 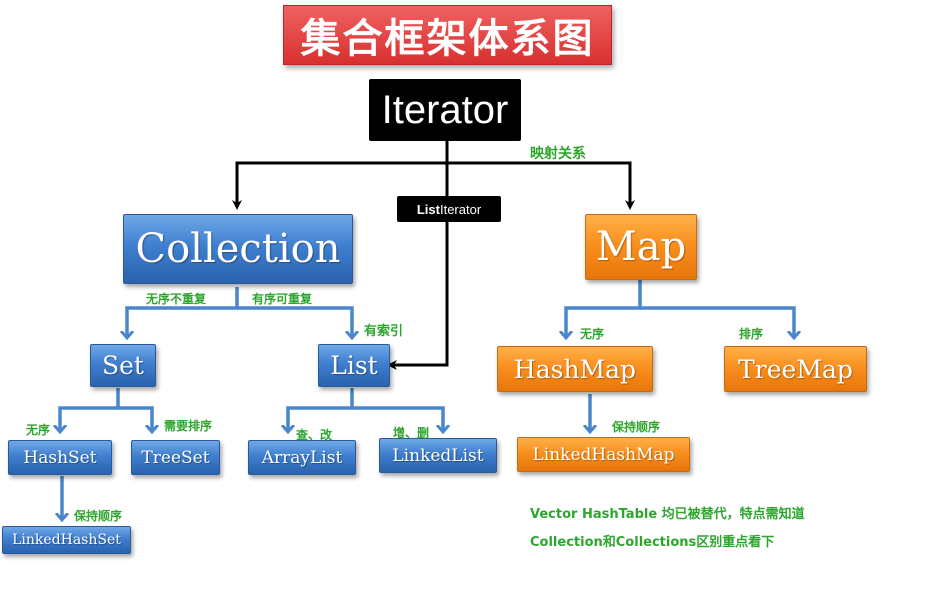 I want to click on label-indexed: 有索引, so click(x=384, y=331).